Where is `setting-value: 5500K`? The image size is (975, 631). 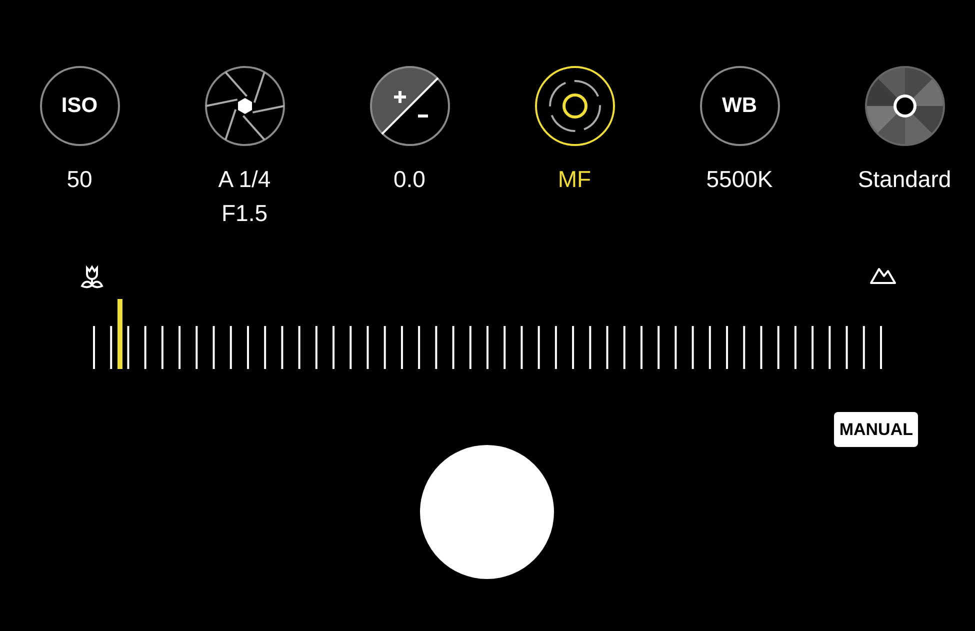
setting-value: 5500K is located at coordinates (739, 179).